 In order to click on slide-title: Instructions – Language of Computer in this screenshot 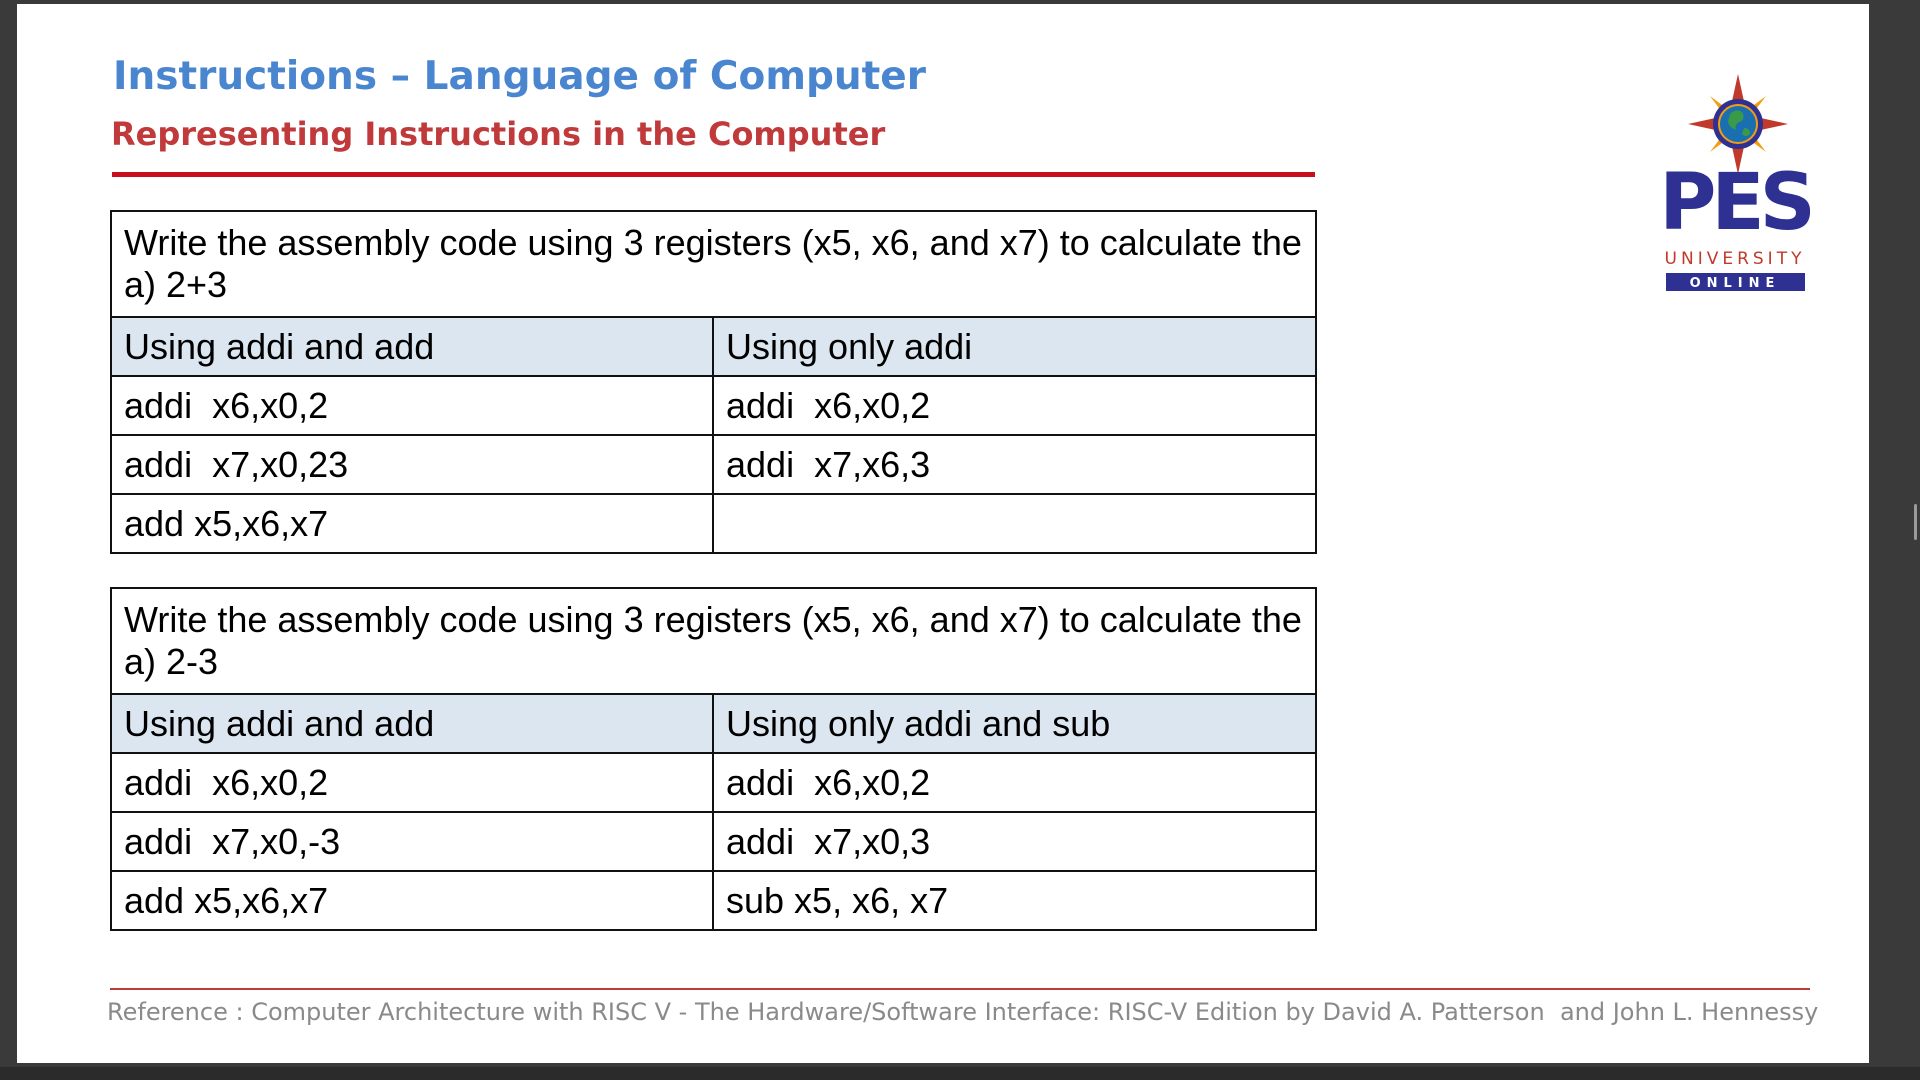, I will do `click(519, 76)`.